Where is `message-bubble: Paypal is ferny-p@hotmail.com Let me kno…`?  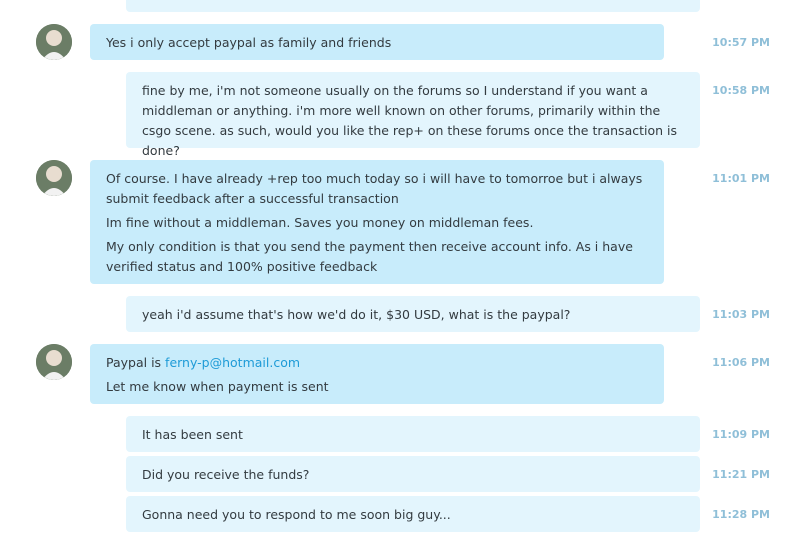 message-bubble: Paypal is ferny-p@hotmail.com Let me kno… is located at coordinates (377, 374).